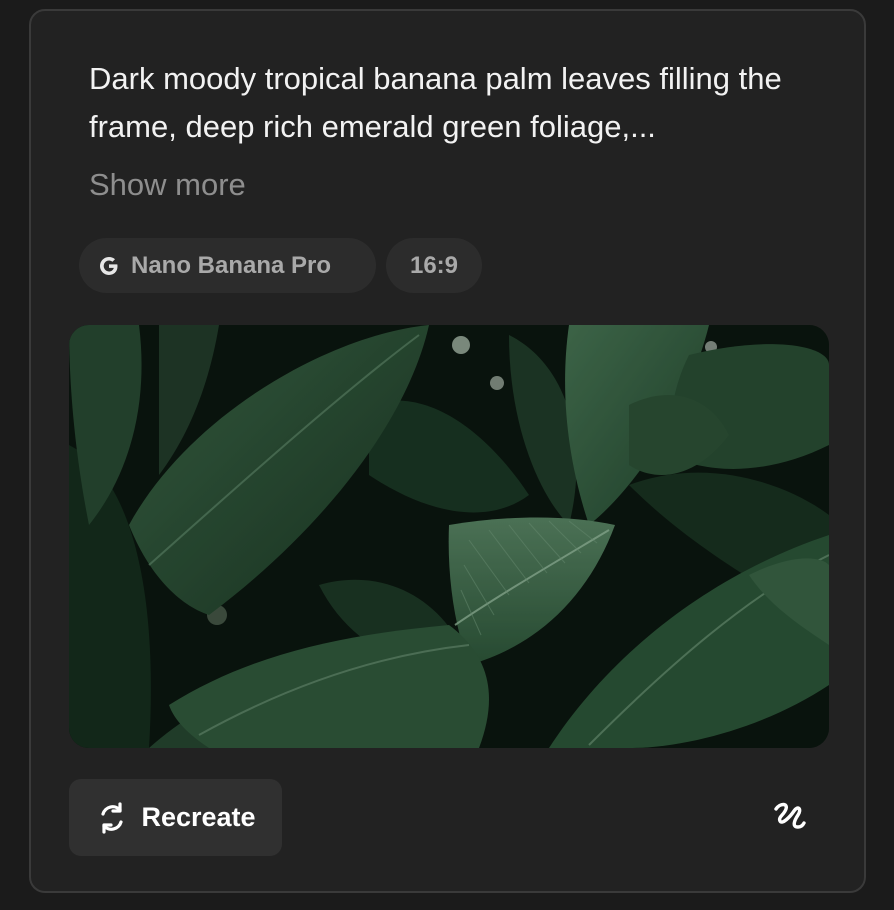  What do you see at coordinates (231, 265) in the screenshot?
I see `model-label: Nano Banana Pro` at bounding box center [231, 265].